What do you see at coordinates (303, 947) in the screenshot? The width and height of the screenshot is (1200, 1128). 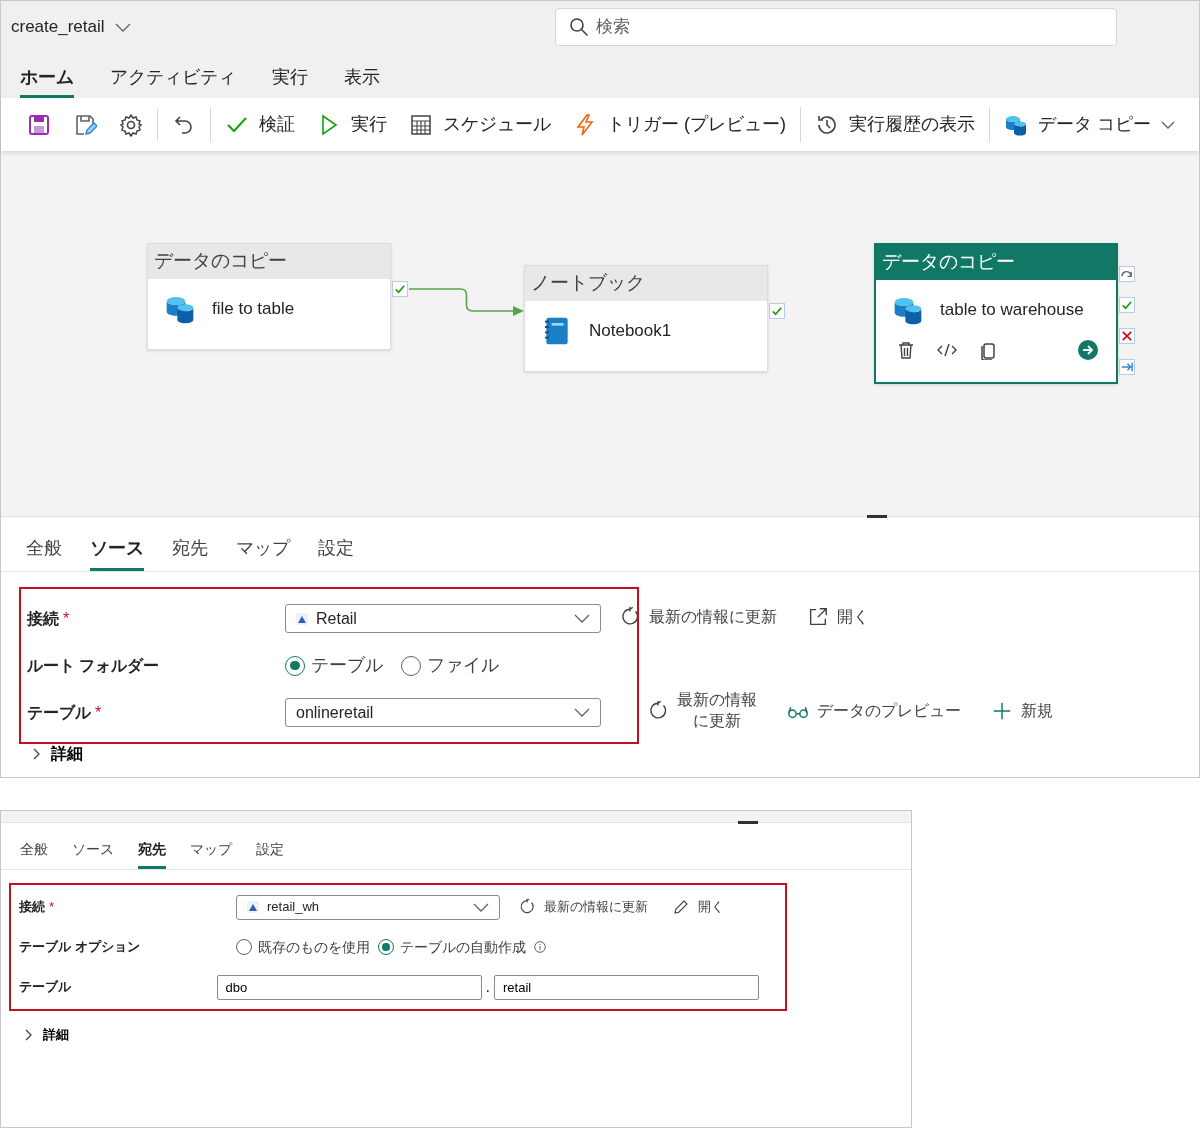 I see `radio-option: 既存のものを使用` at bounding box center [303, 947].